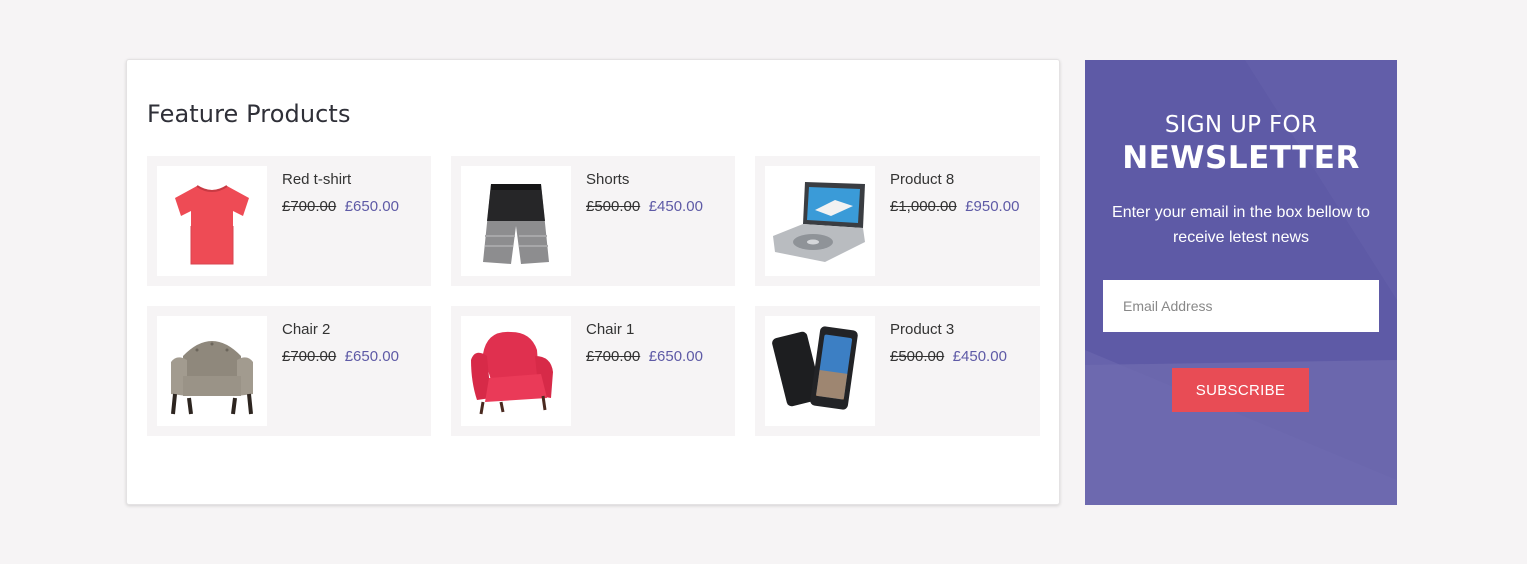 This screenshot has width=1527, height=564. I want to click on product-card-chair-2: Chair 2 £700.00 £650.00, so click(289, 371).